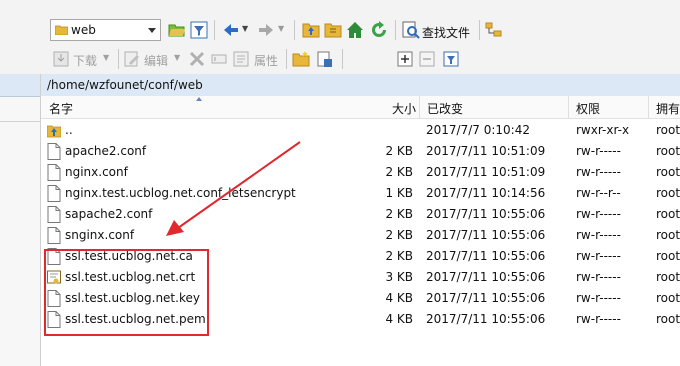  Describe the element at coordinates (126, 292) in the screenshot. I see `highlight-box` at that location.